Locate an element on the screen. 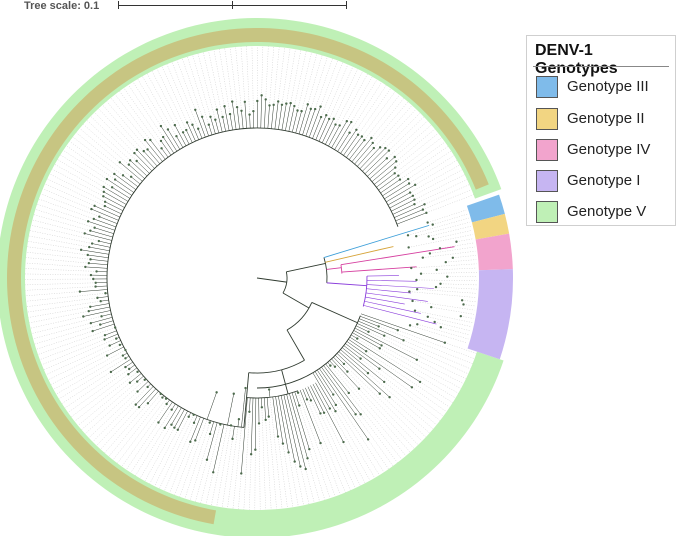  tree-scale-label: Tree scale: 0.1 is located at coordinates (62, 6).